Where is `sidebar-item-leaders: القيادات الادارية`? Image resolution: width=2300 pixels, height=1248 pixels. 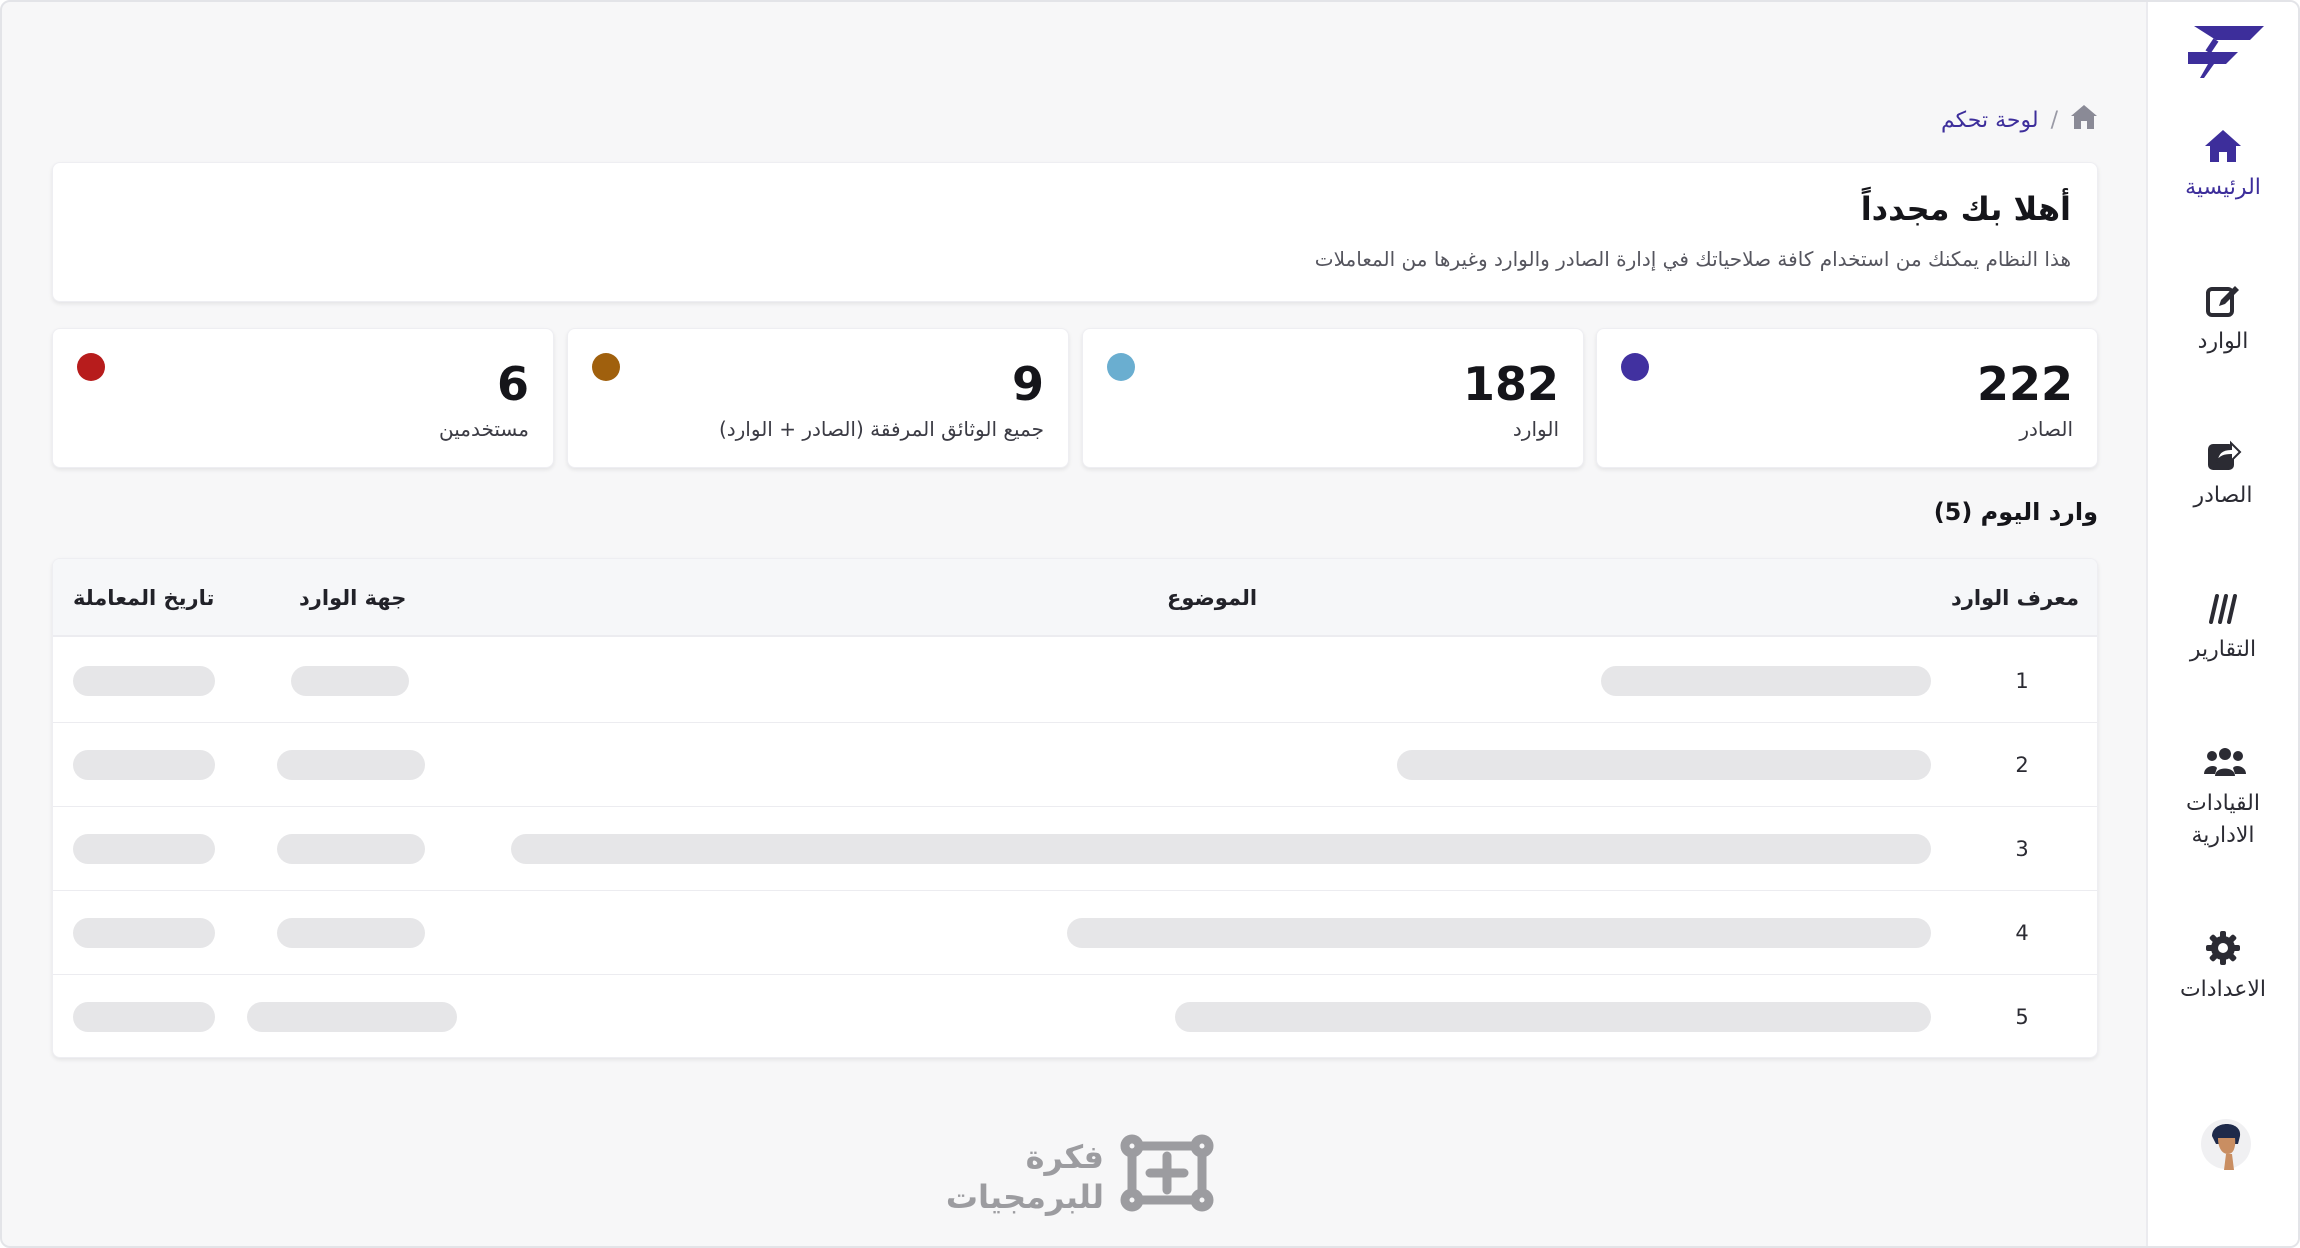
sidebar-item-leaders: القيادات الادارية is located at coordinates (2223, 797).